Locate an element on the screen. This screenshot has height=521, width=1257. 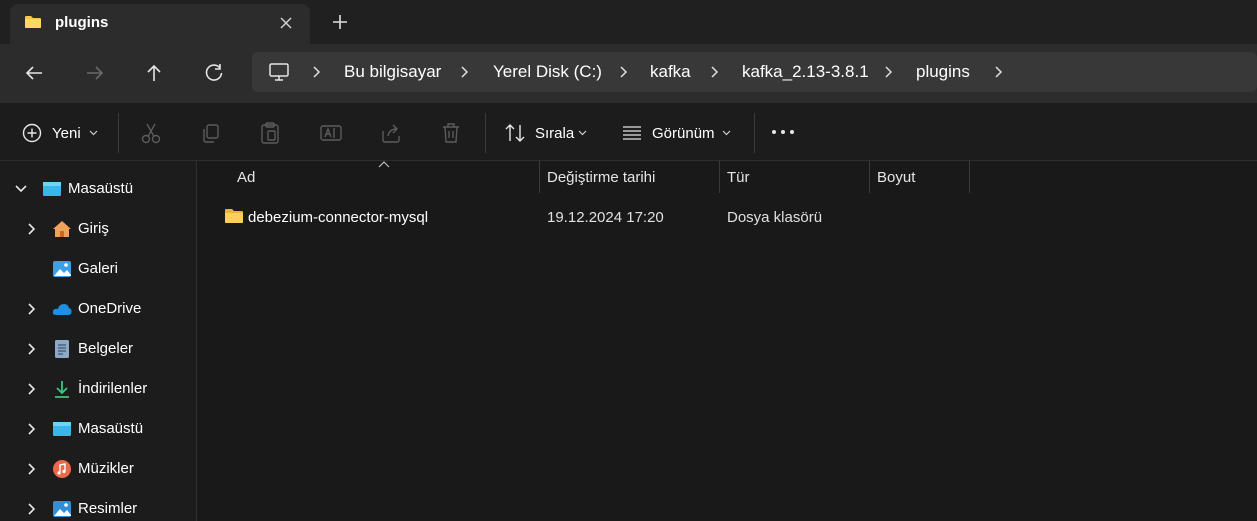
sidebar-item-pictures: Resimler is located at coordinates (98, 505).